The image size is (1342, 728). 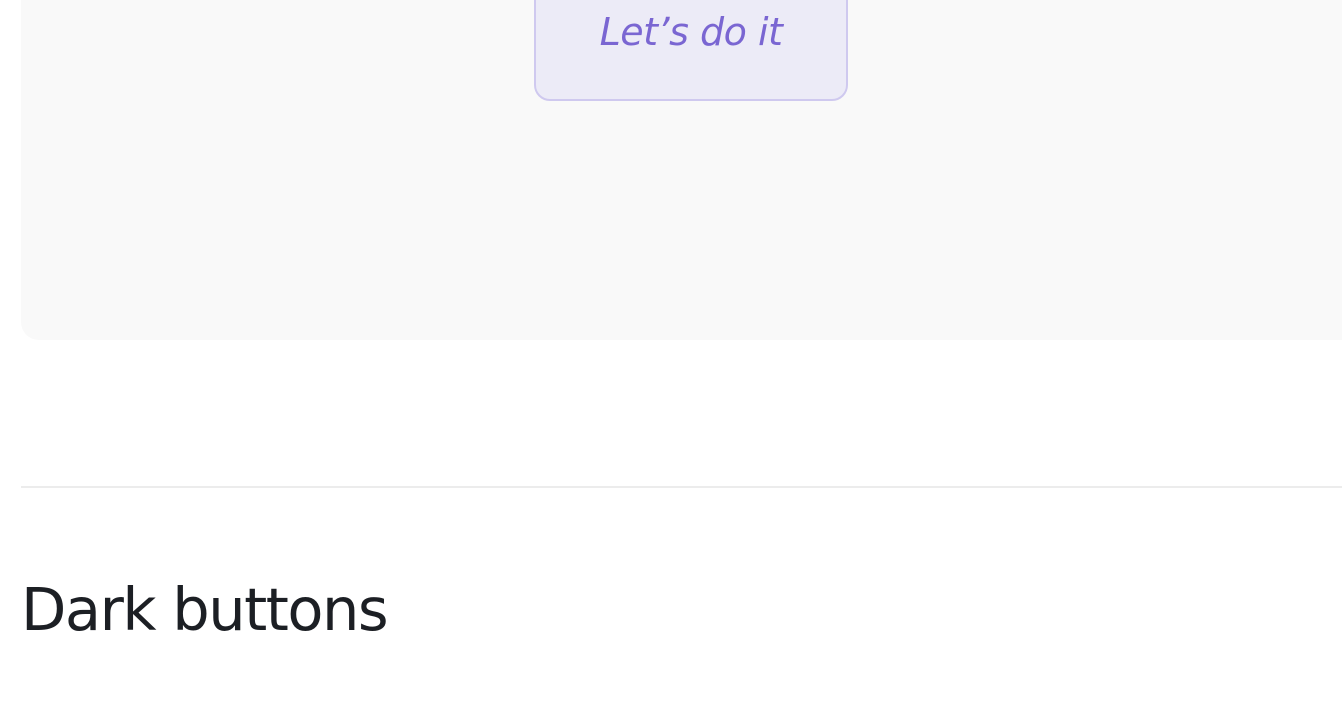 I want to click on dark-buttons-heading: Dark buttons, so click(x=205, y=609).